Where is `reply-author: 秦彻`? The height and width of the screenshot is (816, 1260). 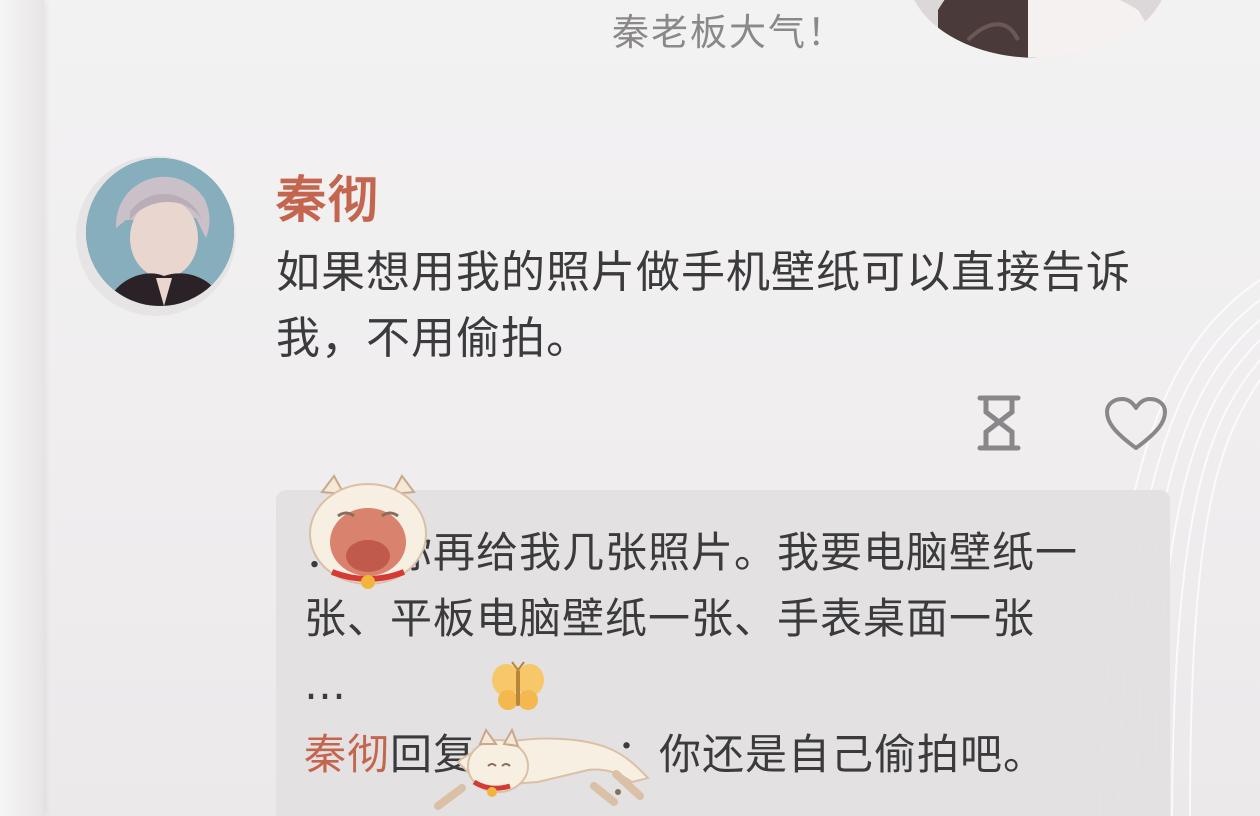
reply-author: 秦彻 is located at coordinates (347, 754).